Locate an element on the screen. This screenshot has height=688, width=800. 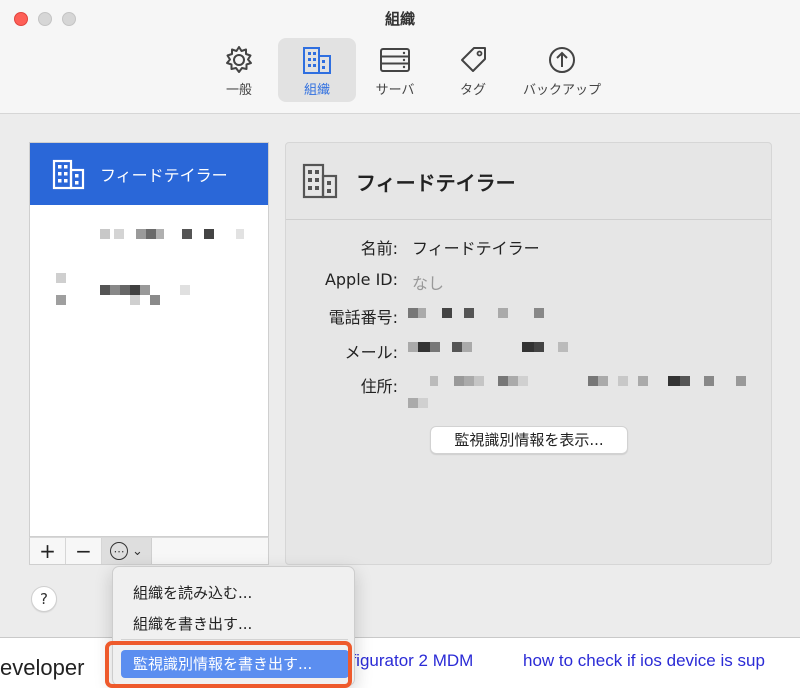
more-actions-button: ⋯ ⌄ is located at coordinates (127, 551).